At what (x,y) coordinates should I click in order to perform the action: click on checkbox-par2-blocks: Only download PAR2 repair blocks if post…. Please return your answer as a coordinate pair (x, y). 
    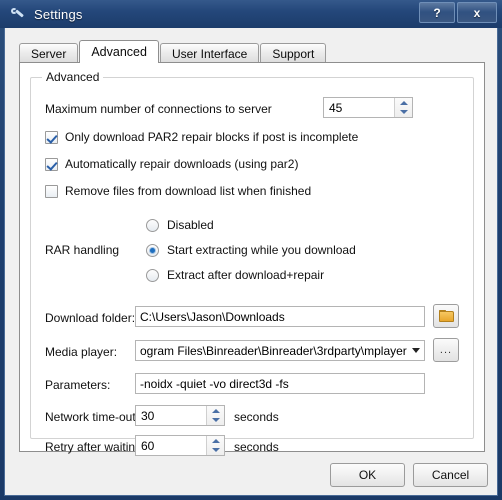
    Looking at the image, I should click on (201, 137).